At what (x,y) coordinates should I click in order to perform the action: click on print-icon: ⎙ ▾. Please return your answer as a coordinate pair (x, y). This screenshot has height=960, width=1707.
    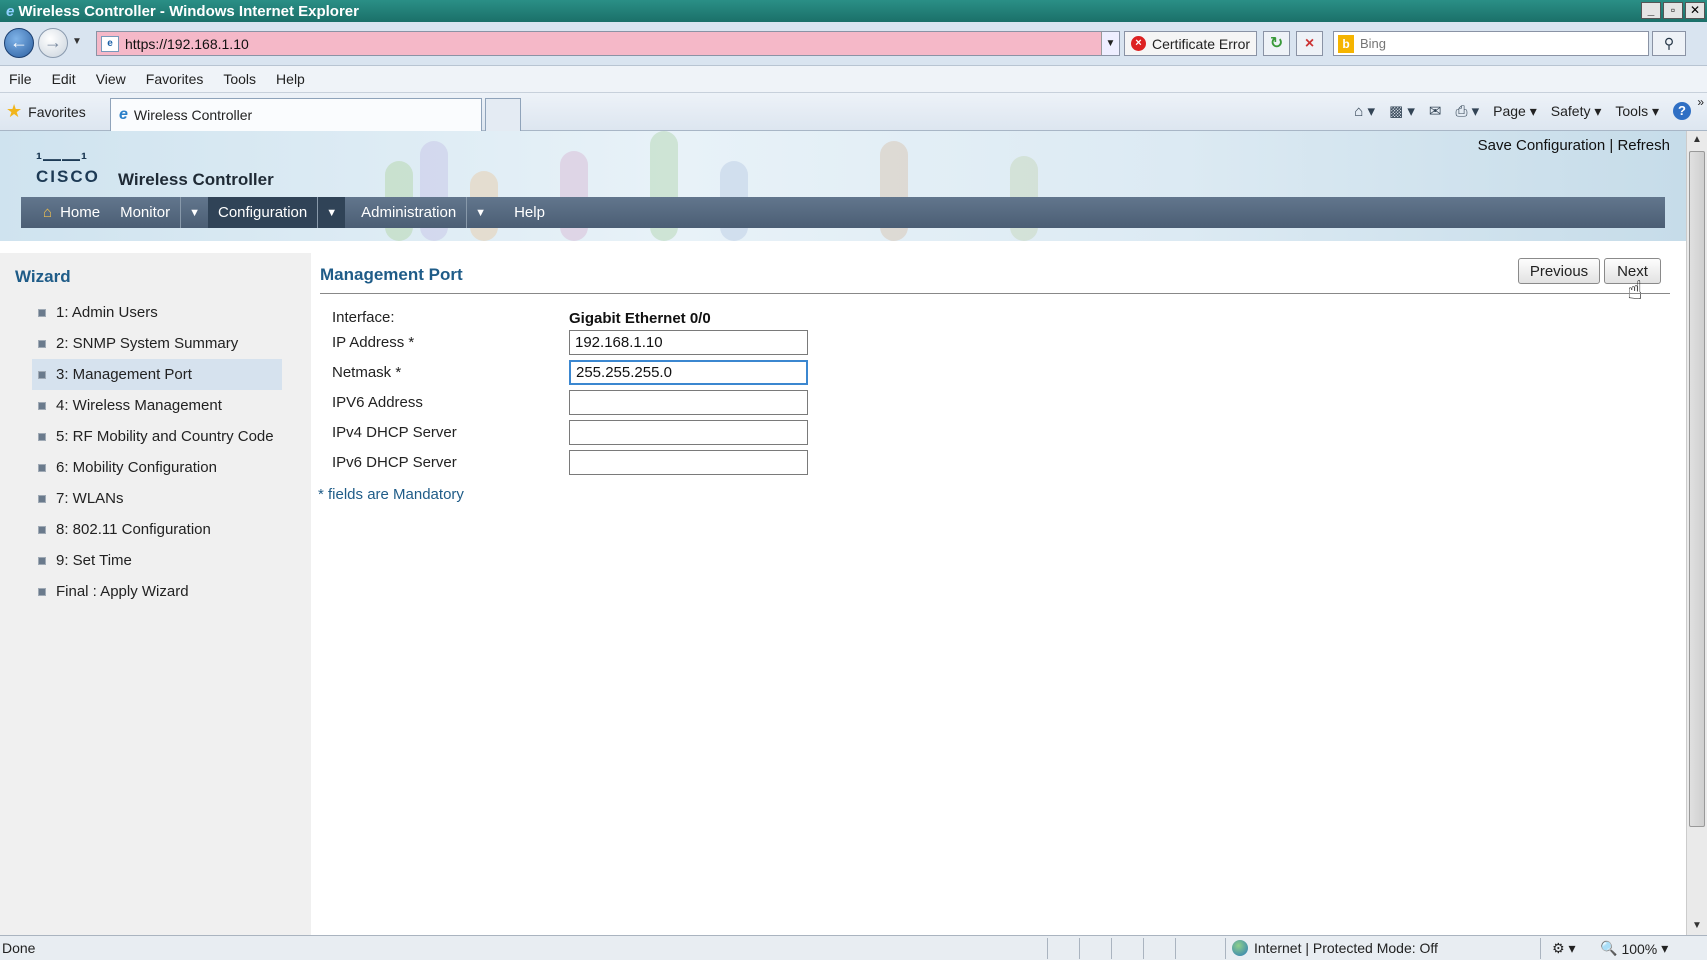
    Looking at the image, I should click on (1467, 111).